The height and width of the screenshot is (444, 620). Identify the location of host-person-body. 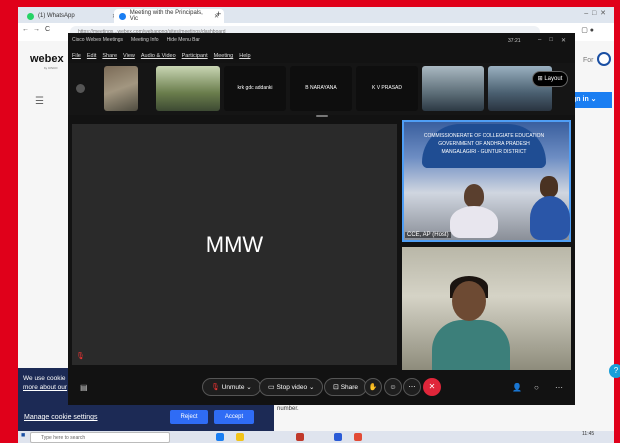
(474, 222).